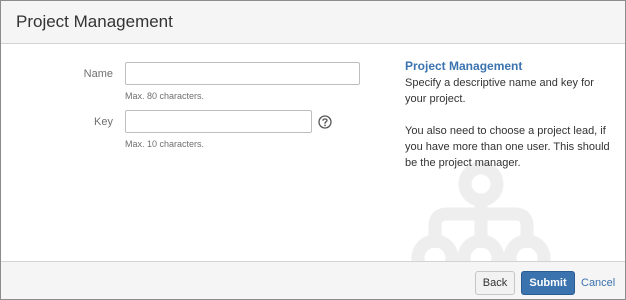 The height and width of the screenshot is (300, 626). What do you see at coordinates (313, 280) in the screenshot?
I see `dialog-footer: Back Submit Cancel` at bounding box center [313, 280].